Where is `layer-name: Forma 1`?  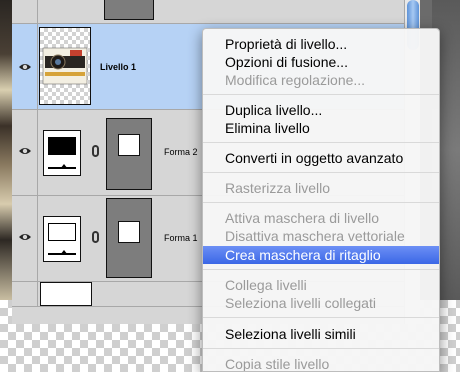
layer-name: Forma 1 is located at coordinates (181, 238).